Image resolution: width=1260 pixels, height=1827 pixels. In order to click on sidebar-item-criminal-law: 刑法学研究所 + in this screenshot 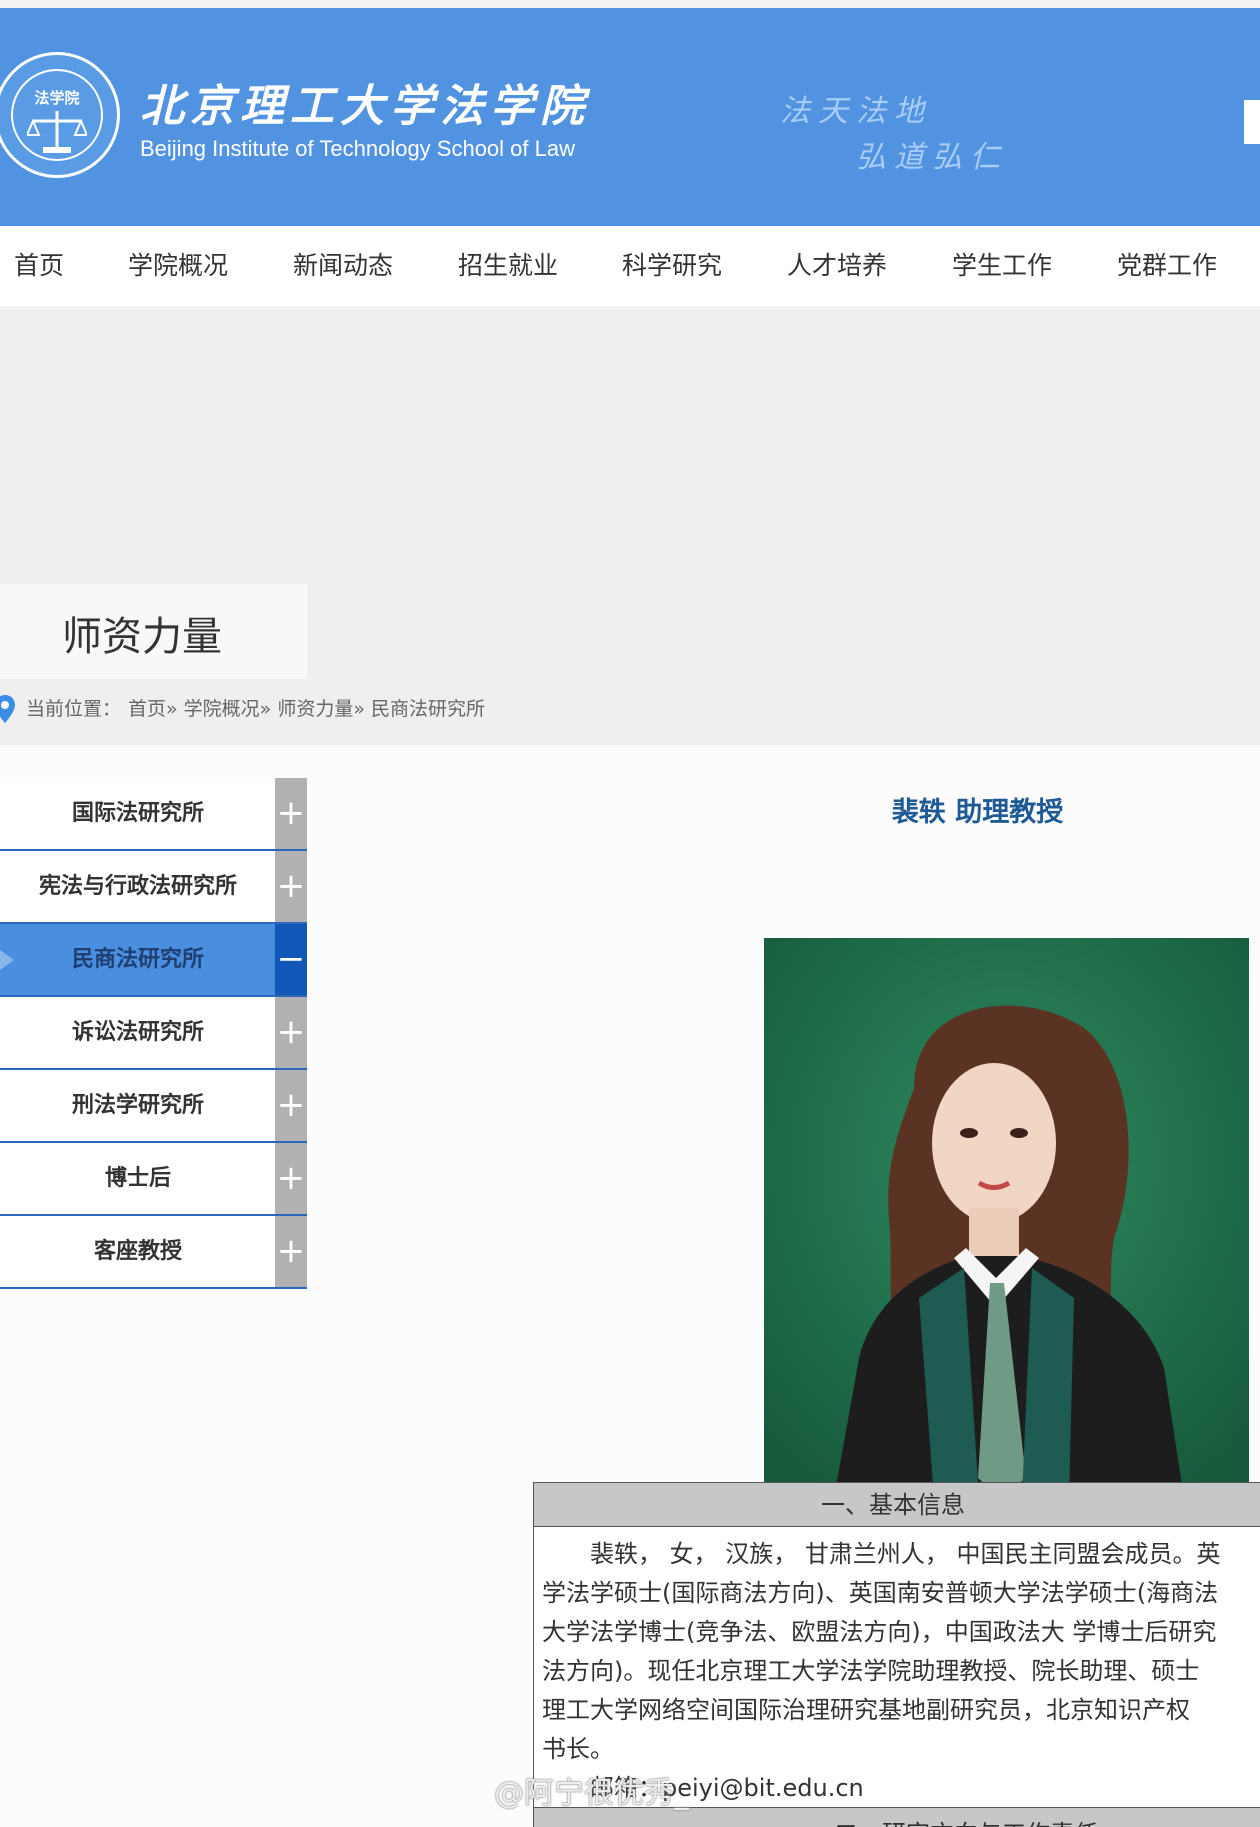, I will do `click(153, 1106)`.